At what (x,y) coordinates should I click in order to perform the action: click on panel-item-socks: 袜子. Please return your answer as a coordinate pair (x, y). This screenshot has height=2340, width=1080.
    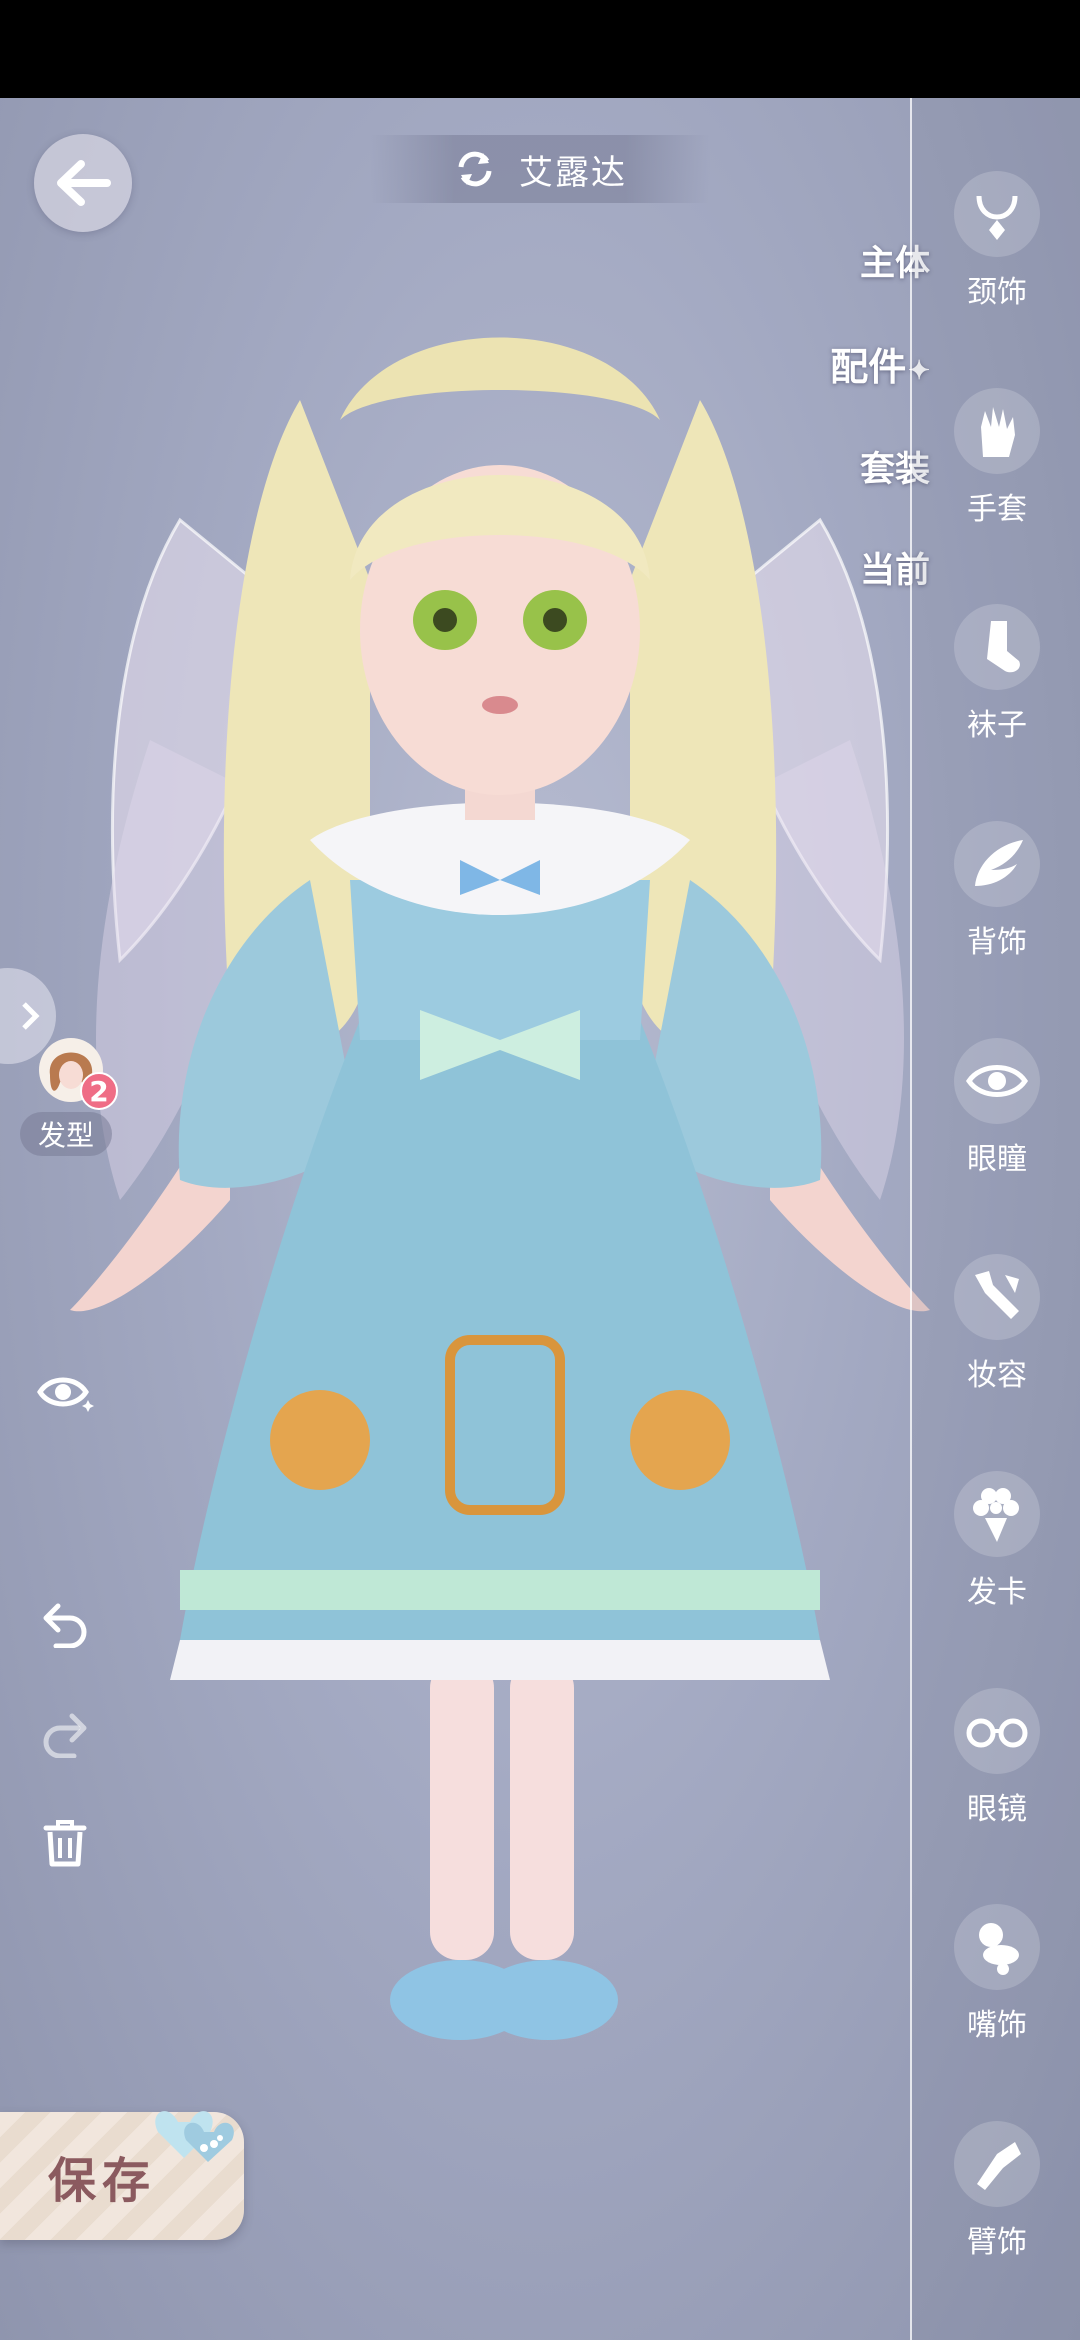
    Looking at the image, I should click on (997, 698).